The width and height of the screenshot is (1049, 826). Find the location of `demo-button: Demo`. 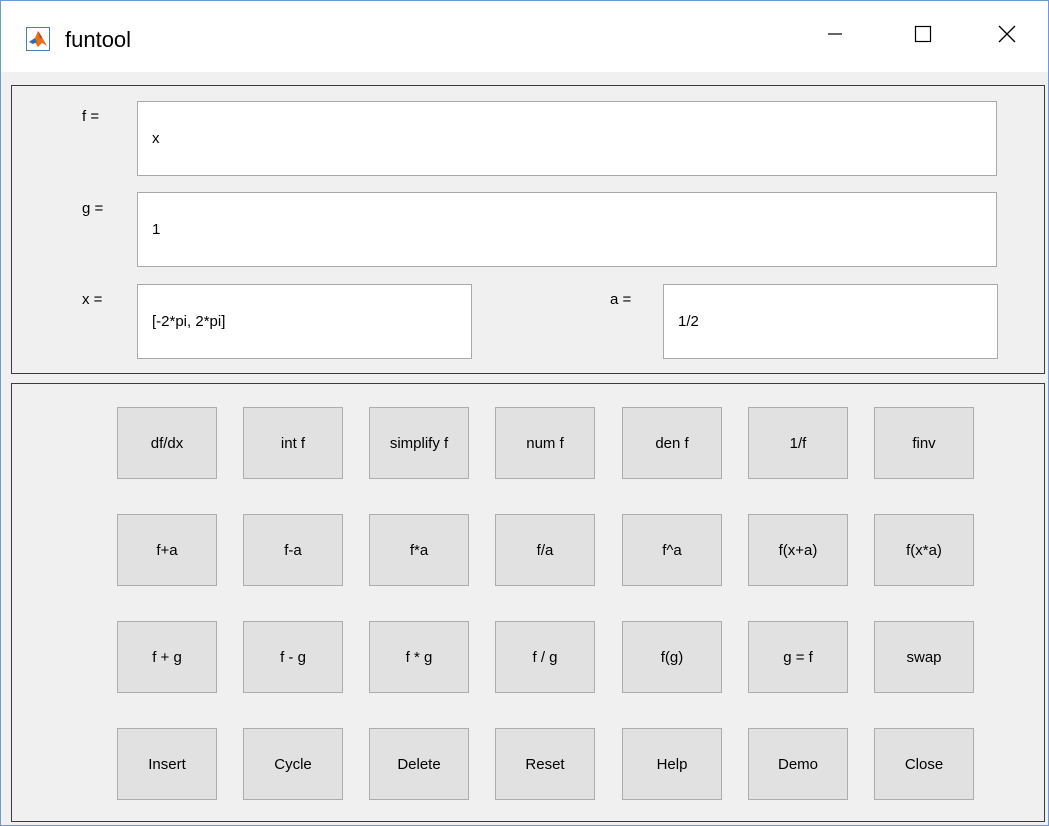

demo-button: Demo is located at coordinates (798, 764).